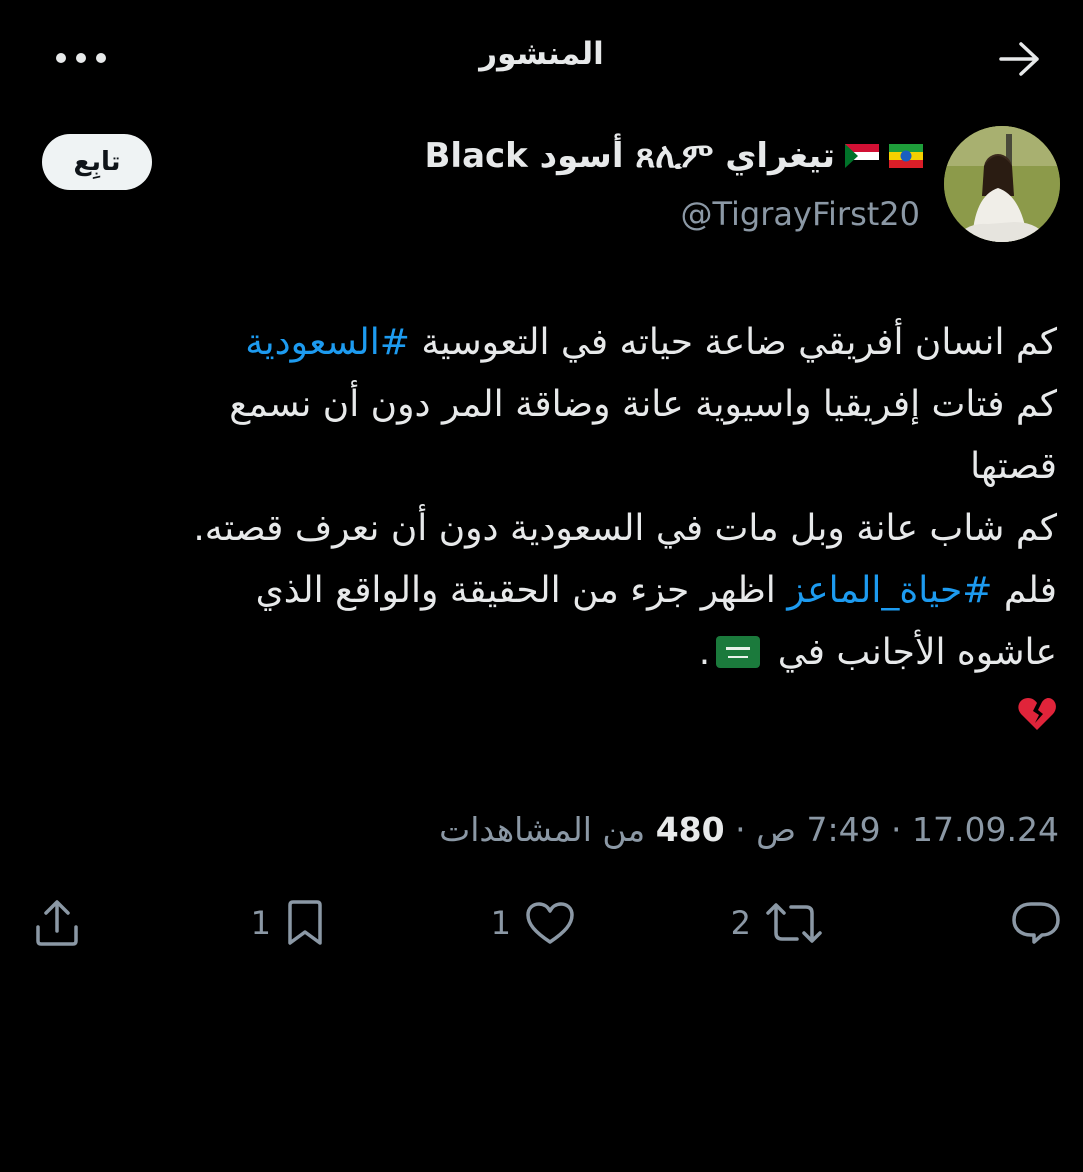  What do you see at coordinates (1037, 714) in the screenshot?
I see `broken-heart-icon` at bounding box center [1037, 714].